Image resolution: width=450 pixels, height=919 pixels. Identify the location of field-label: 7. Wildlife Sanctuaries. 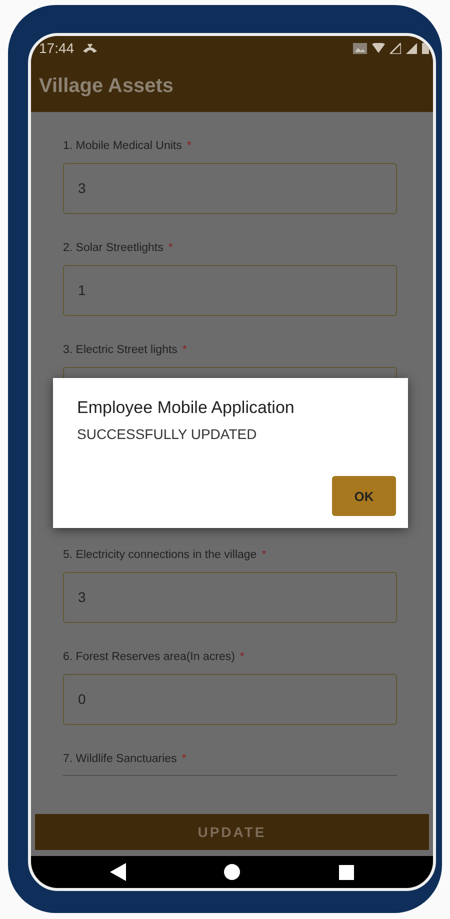
(120, 759).